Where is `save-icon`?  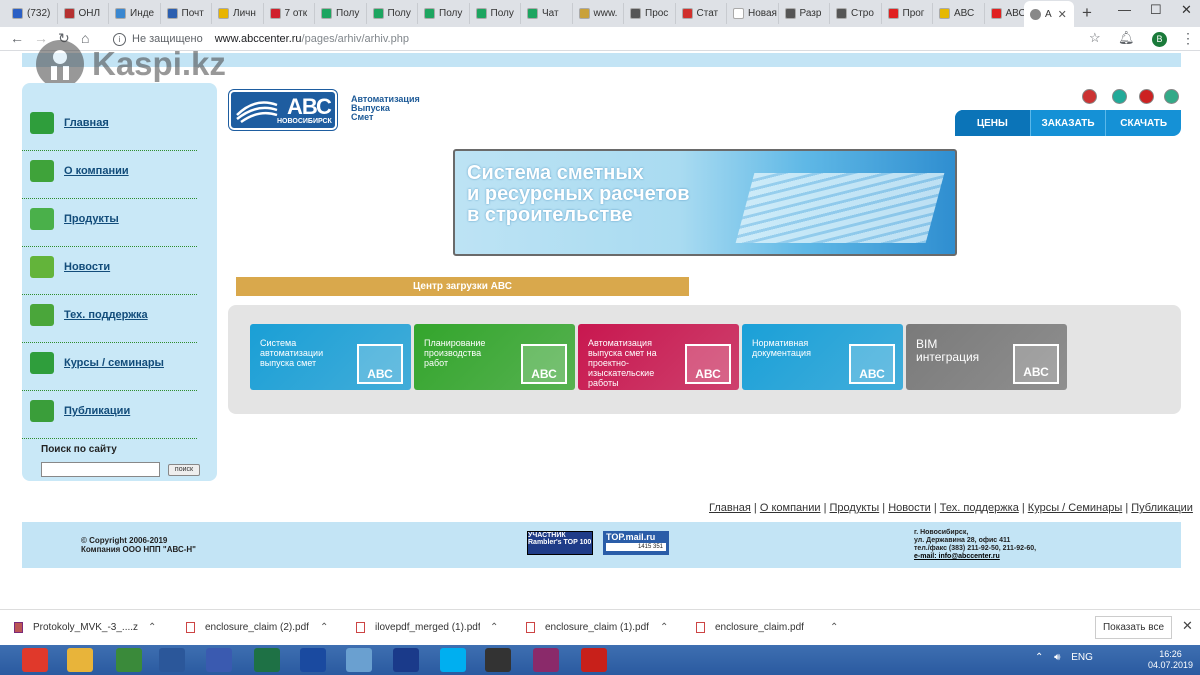 save-icon is located at coordinates (219, 660).